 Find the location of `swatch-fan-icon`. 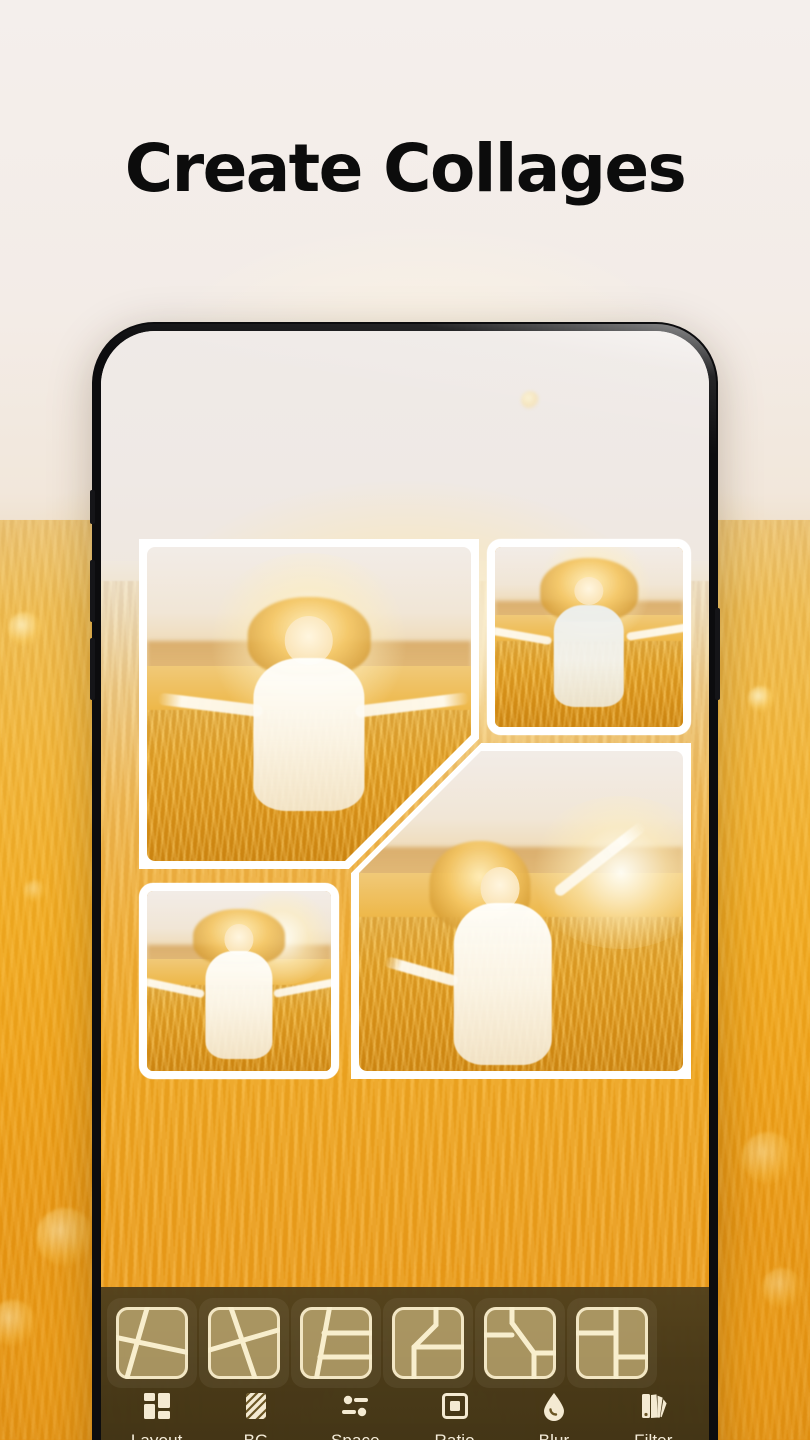

swatch-fan-icon is located at coordinates (653, 1406).